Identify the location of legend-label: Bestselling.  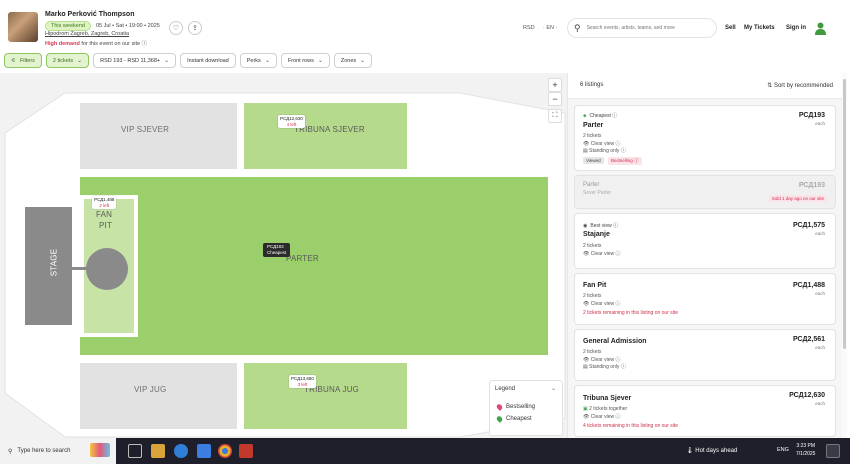
(521, 407).